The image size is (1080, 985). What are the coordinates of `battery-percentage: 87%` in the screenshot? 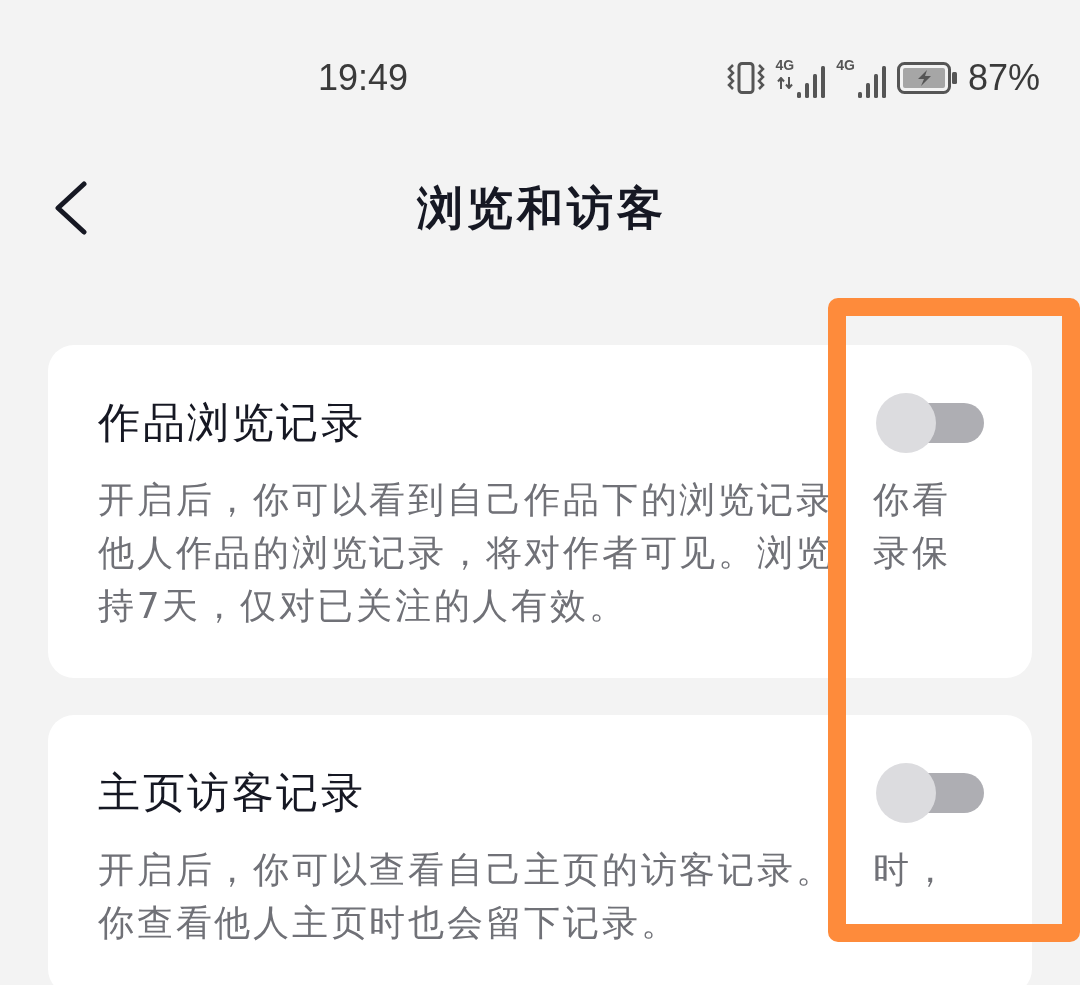 It's located at (1003, 78).